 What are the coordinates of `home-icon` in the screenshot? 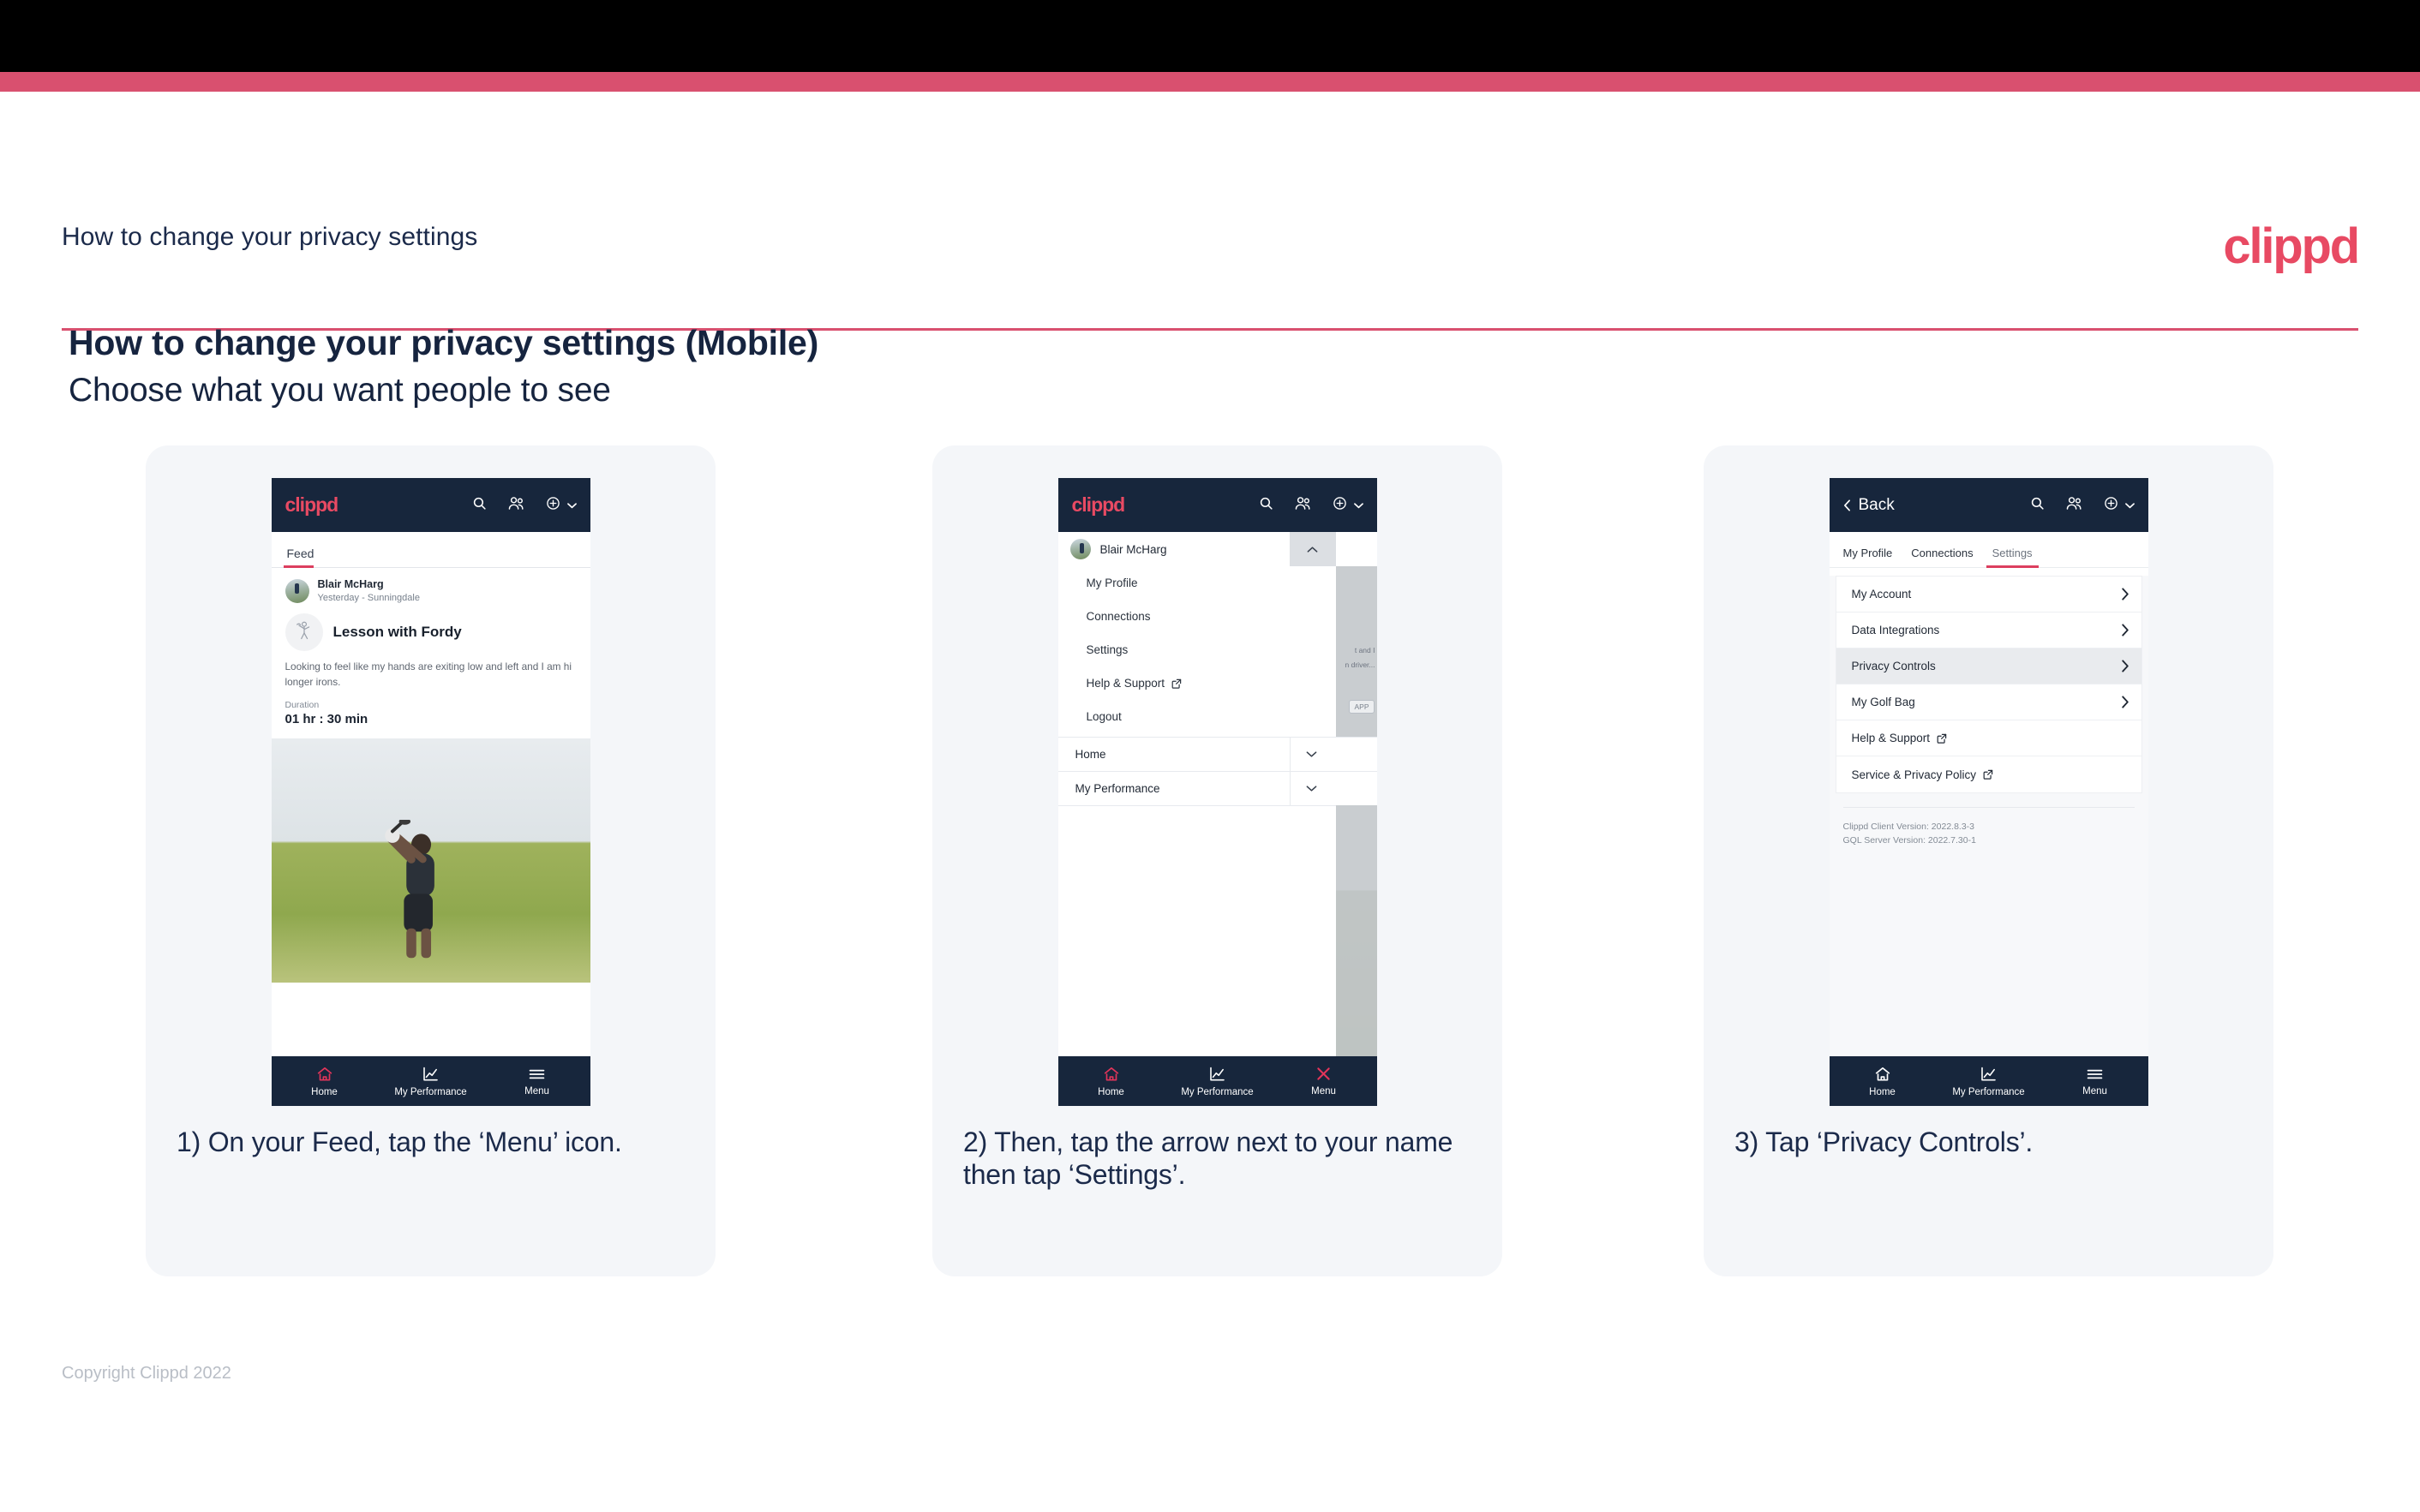 It's located at (1111, 1073).